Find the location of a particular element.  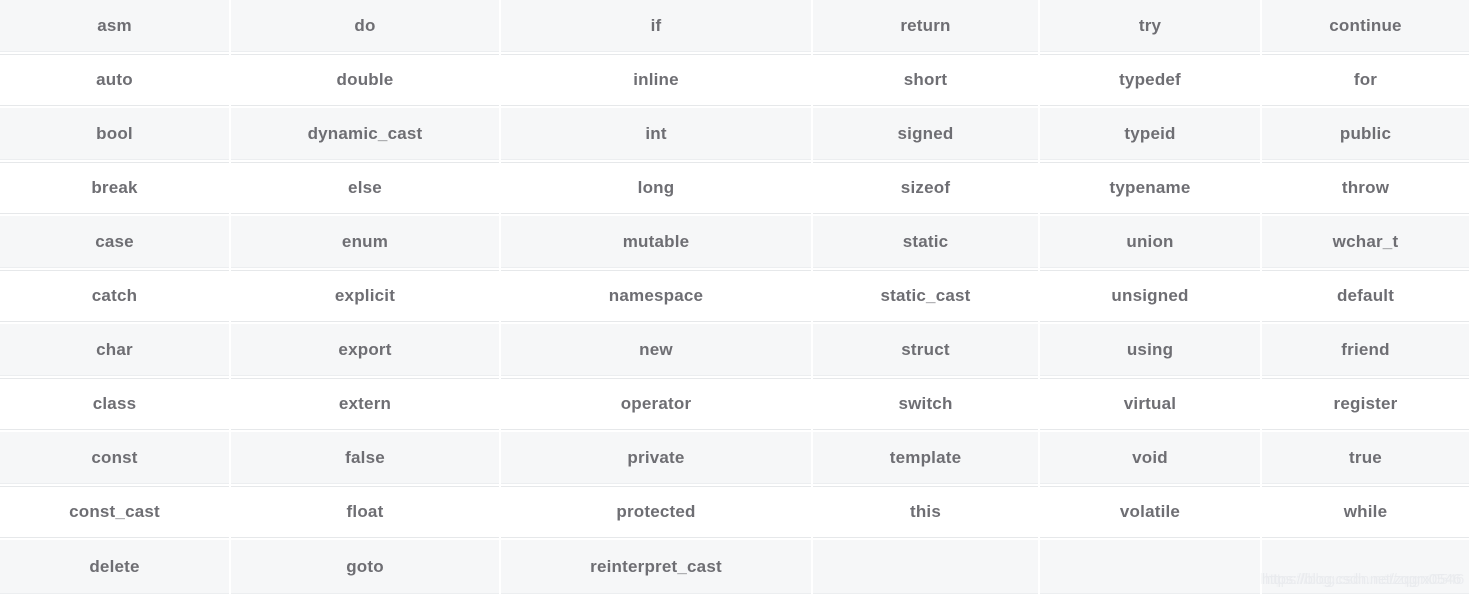

keyword-cell: new is located at coordinates (657, 351).